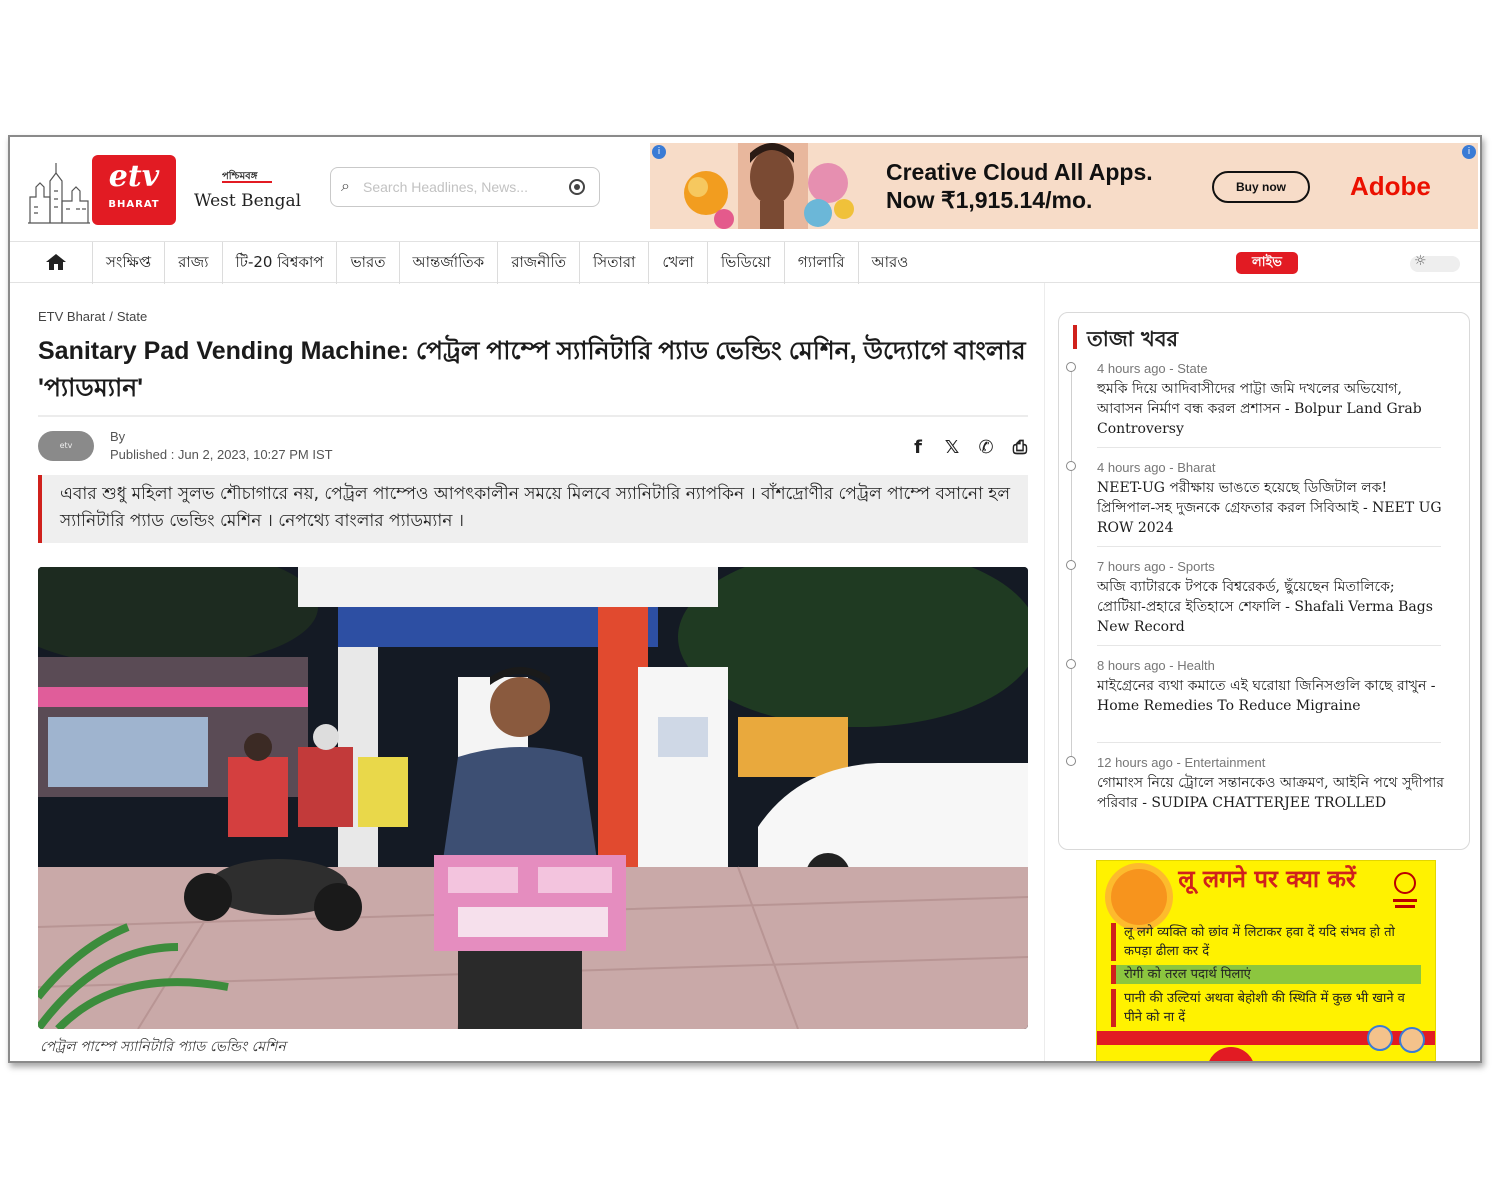  I want to click on headline-divider, so click(533, 416).